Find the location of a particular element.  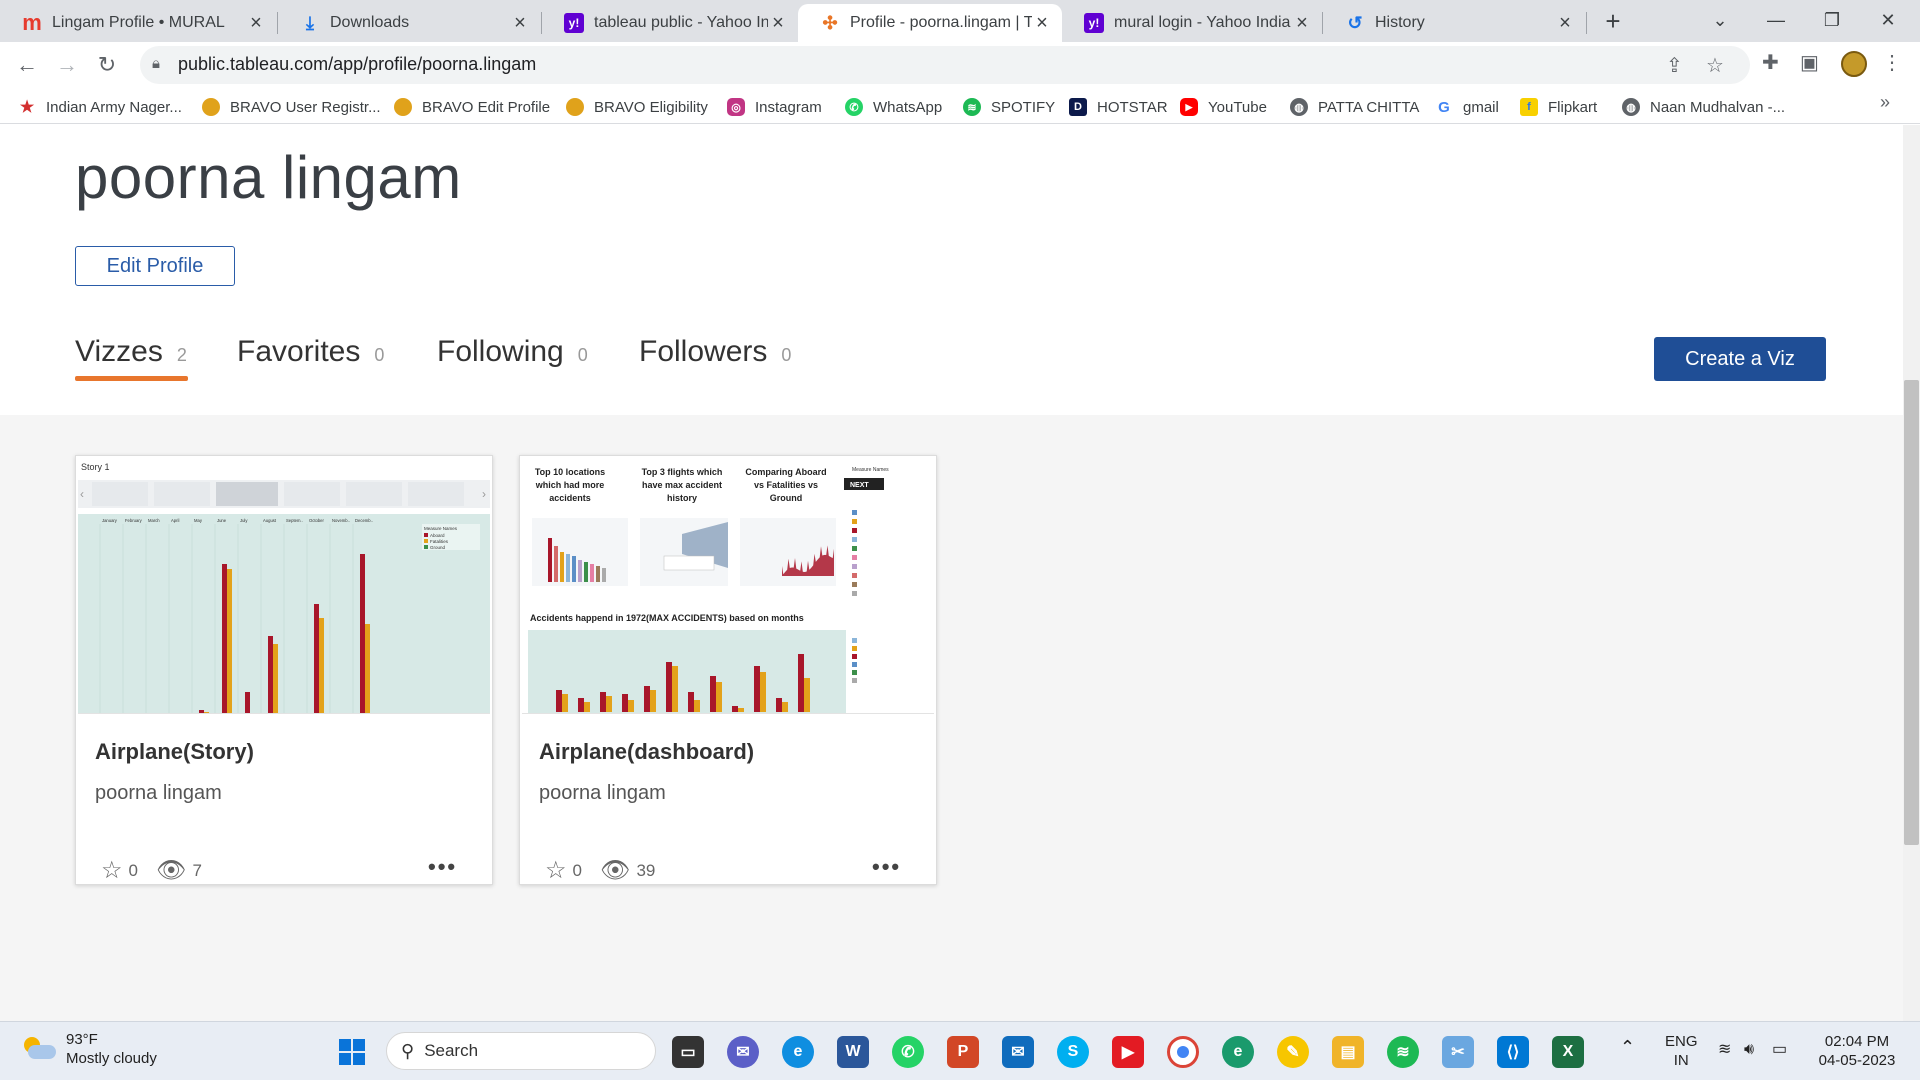

bookmark-whatsapp: ✆ WhatsApp is located at coordinates (893, 107).